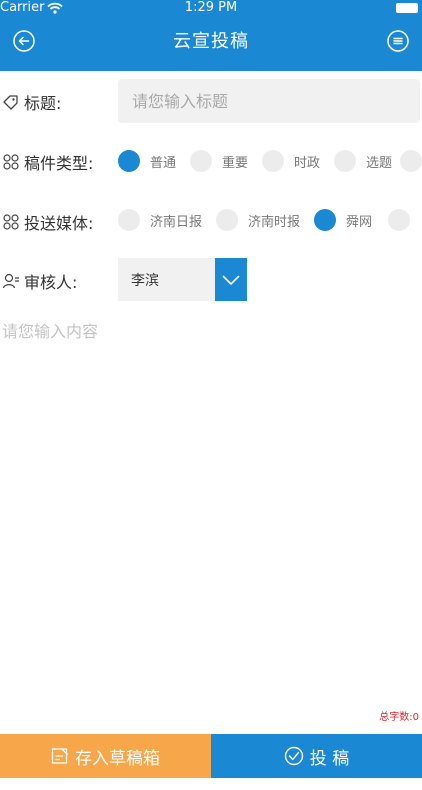  I want to click on save-draft-button: 存入草稿箱, so click(105, 756).